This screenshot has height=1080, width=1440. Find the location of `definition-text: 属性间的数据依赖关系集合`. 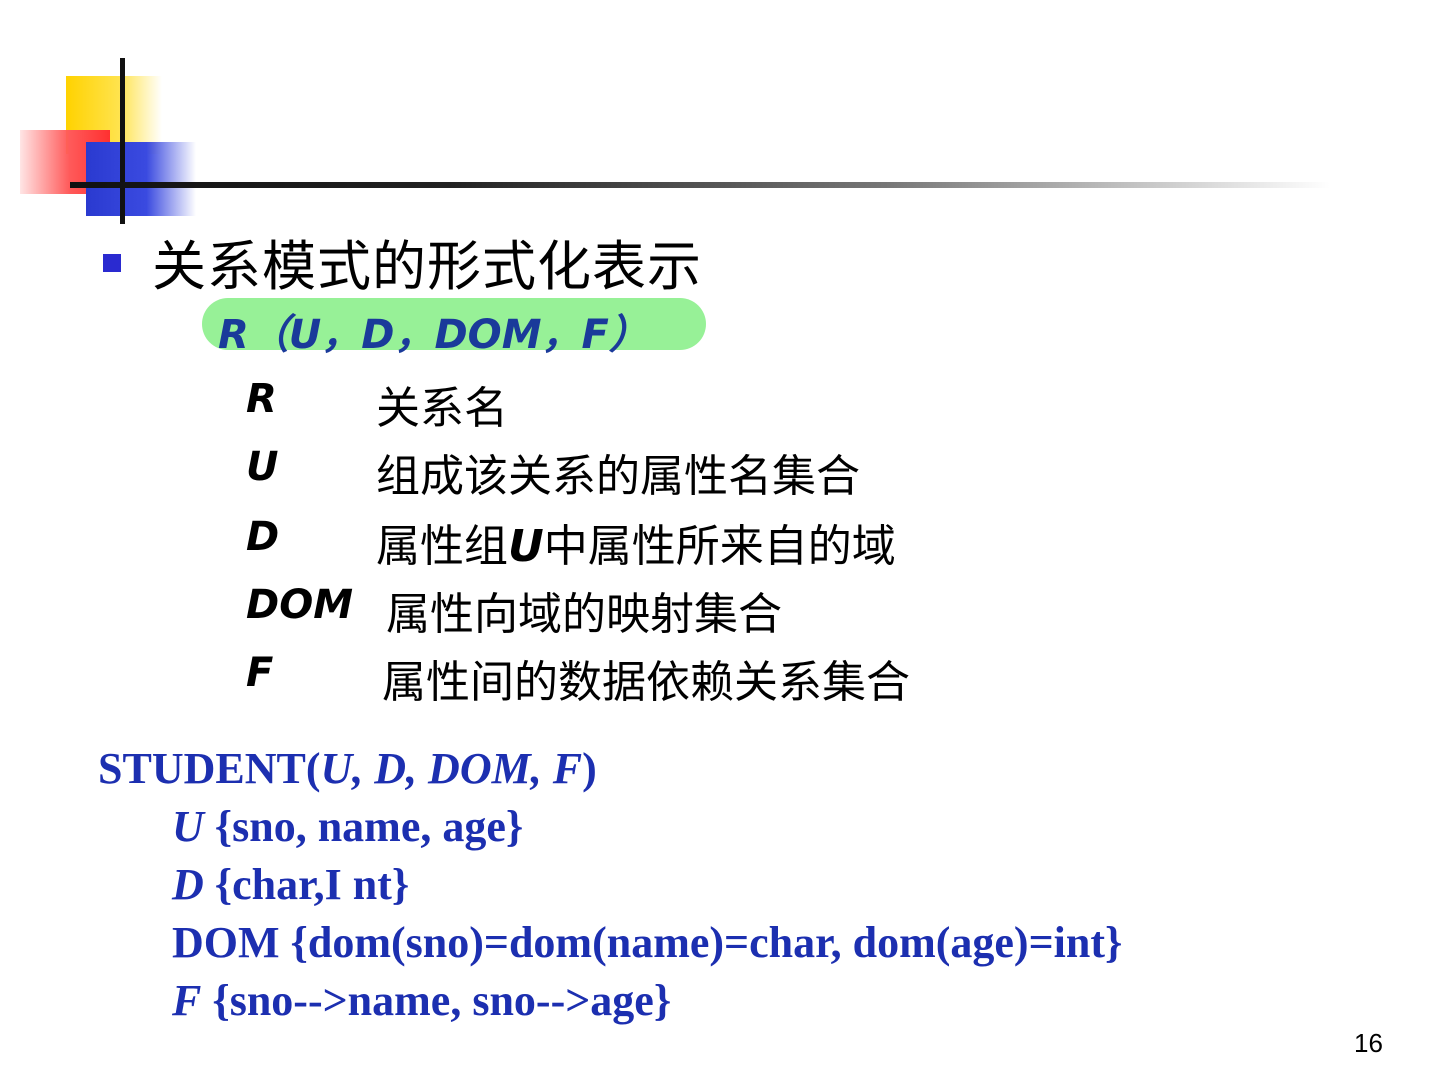

definition-text: 属性间的数据依赖关系集合 is located at coordinates (646, 682).